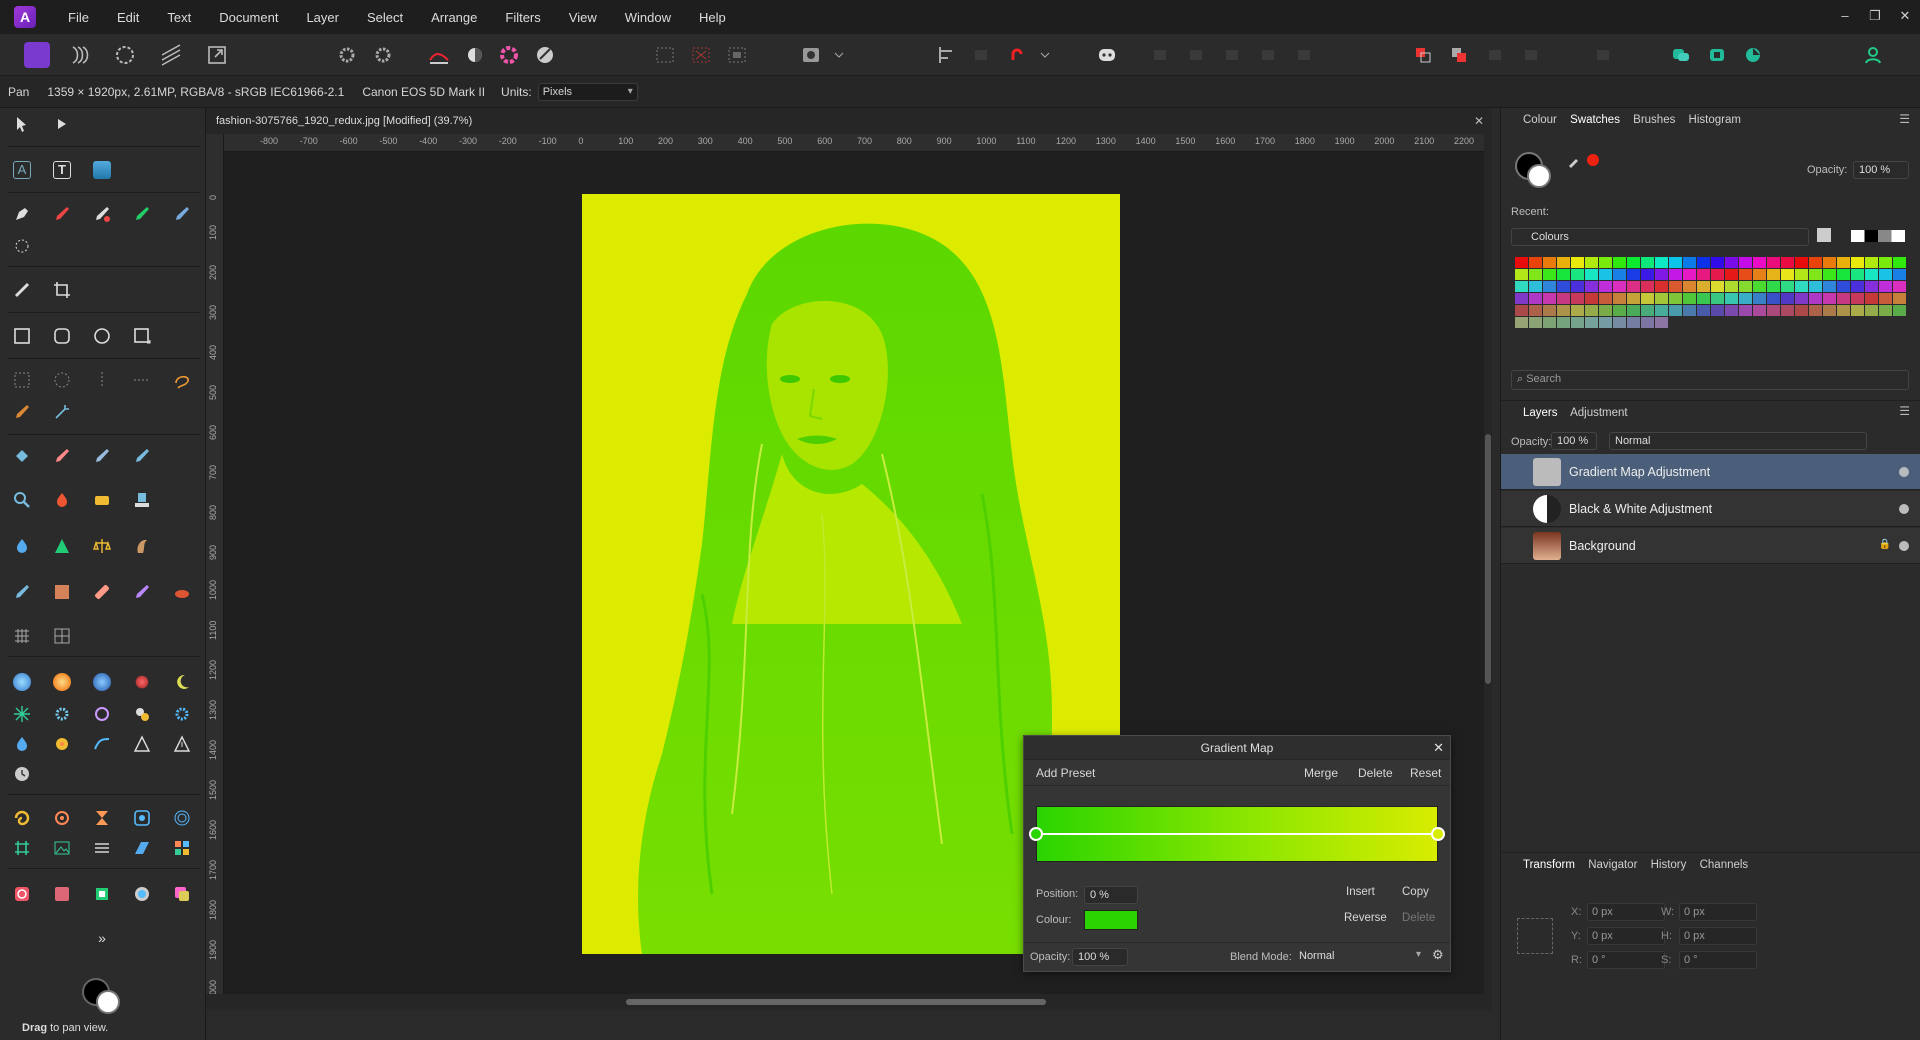  I want to click on insert-top-icon, so click(1459, 55).